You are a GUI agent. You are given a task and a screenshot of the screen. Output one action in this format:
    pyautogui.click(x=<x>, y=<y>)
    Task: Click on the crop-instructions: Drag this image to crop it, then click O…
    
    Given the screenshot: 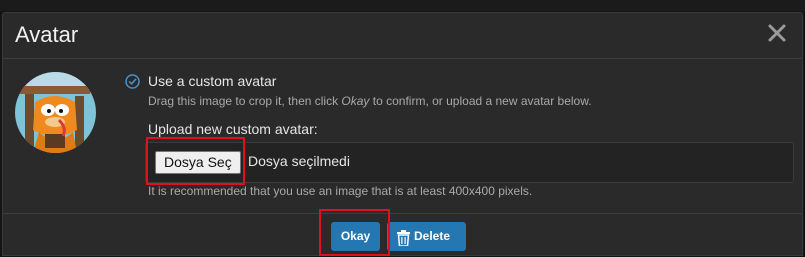 What is the action you would take?
    pyautogui.click(x=370, y=101)
    